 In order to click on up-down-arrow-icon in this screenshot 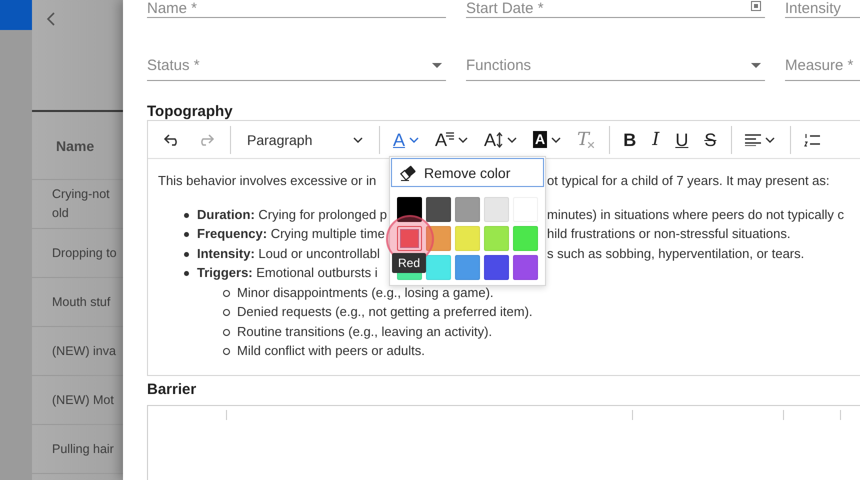, I will do `click(500, 140)`.